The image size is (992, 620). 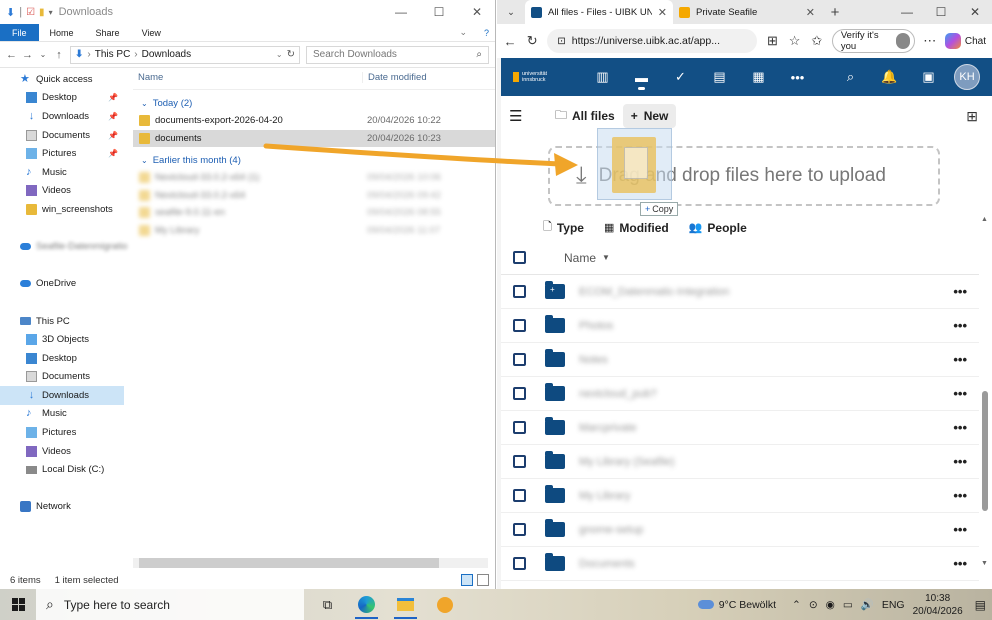 What do you see at coordinates (314, 178) in the screenshot?
I see `file-row: Nextcloud-33.0.2-x64 (1) 09/04/2026 10:06` at bounding box center [314, 178].